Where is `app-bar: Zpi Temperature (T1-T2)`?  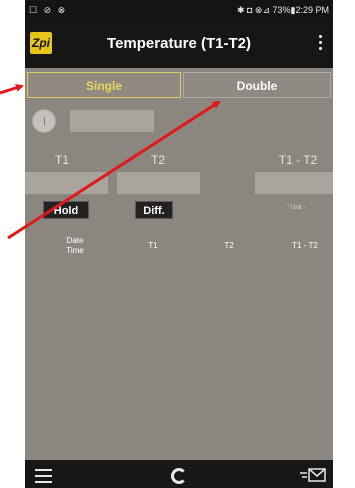
app-bar: Zpi Temperature (T1-T2) is located at coordinates (179, 45).